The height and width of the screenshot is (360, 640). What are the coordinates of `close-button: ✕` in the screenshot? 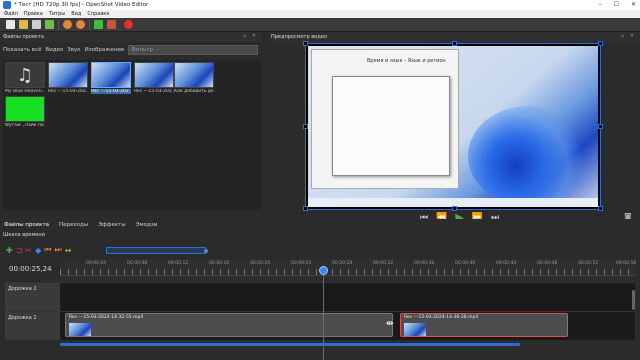 It's located at (633, 4).